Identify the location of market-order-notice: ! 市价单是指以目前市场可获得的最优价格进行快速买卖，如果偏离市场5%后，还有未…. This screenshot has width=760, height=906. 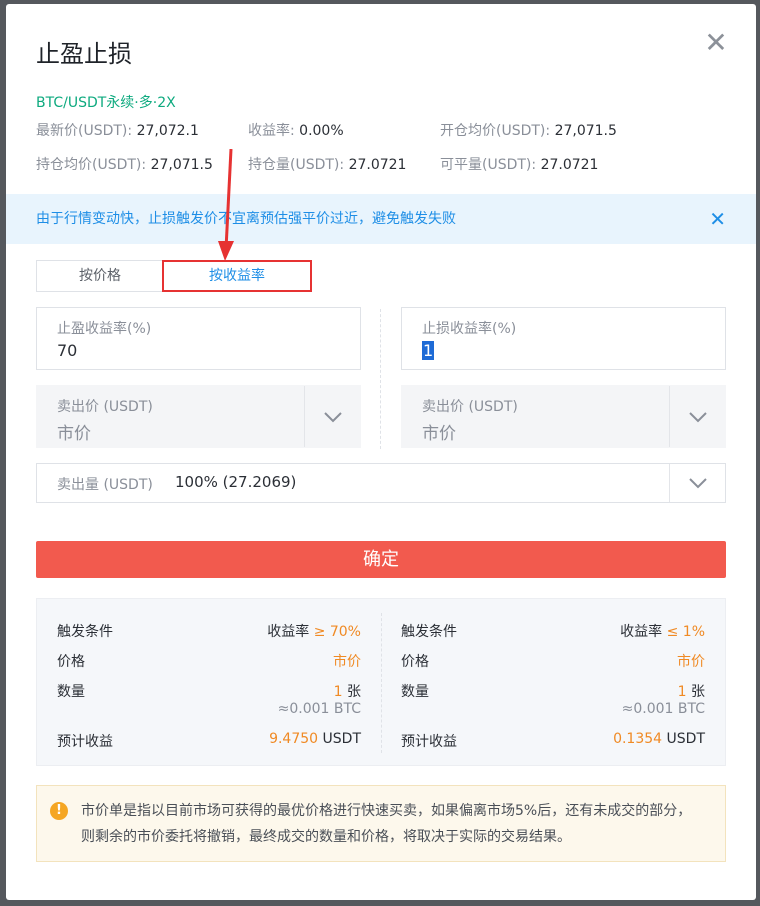
(381, 823).